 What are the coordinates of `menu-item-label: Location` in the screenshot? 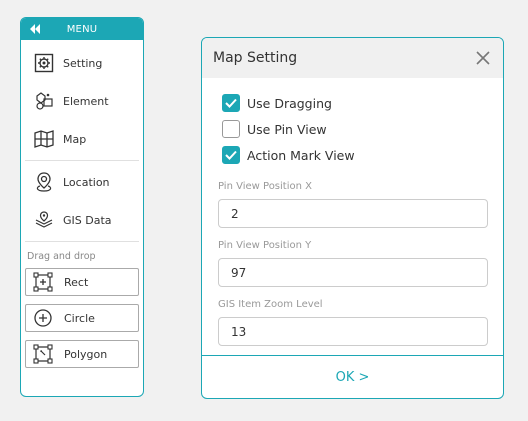 It's located at (86, 182).